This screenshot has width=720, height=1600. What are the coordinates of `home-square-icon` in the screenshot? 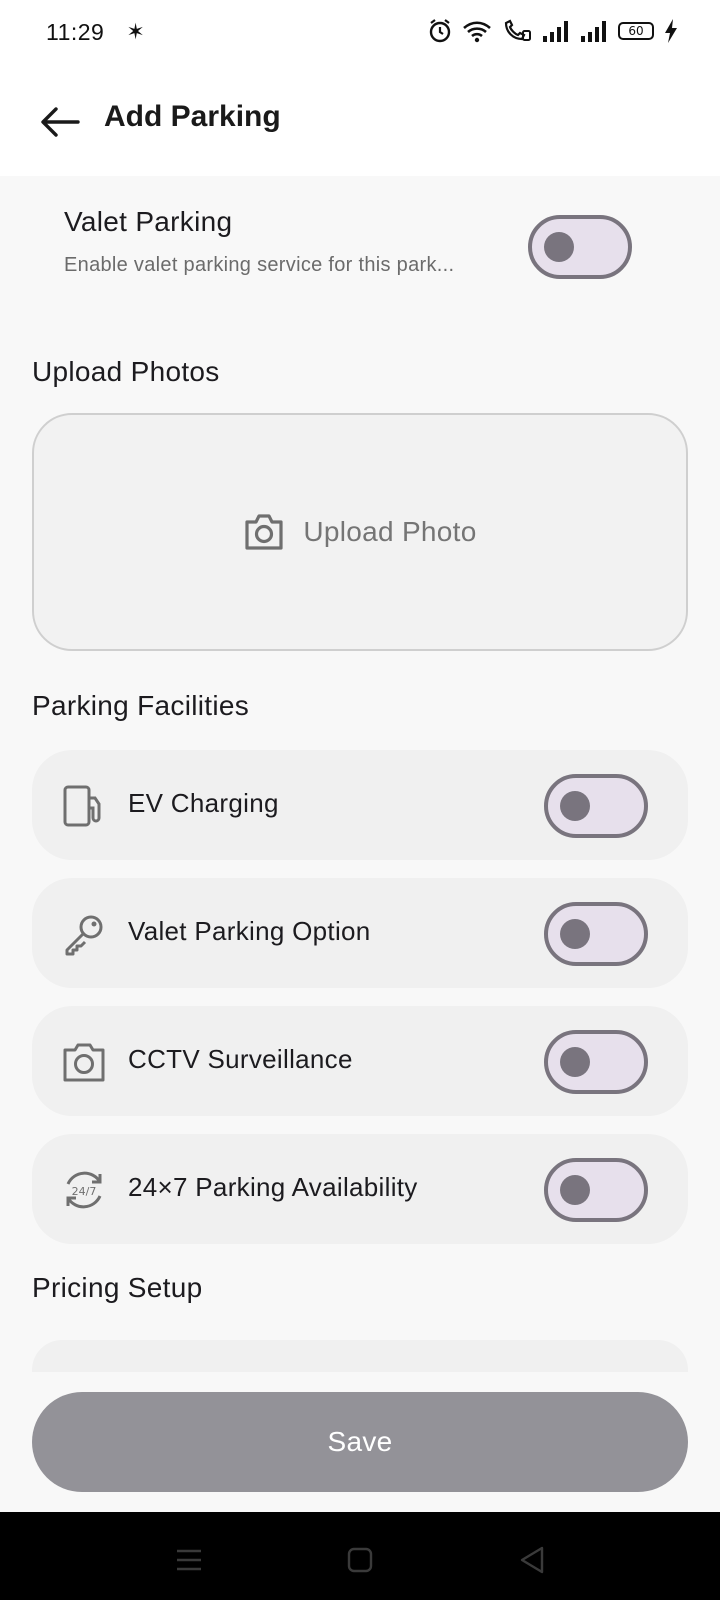 It's located at (360, 1560).